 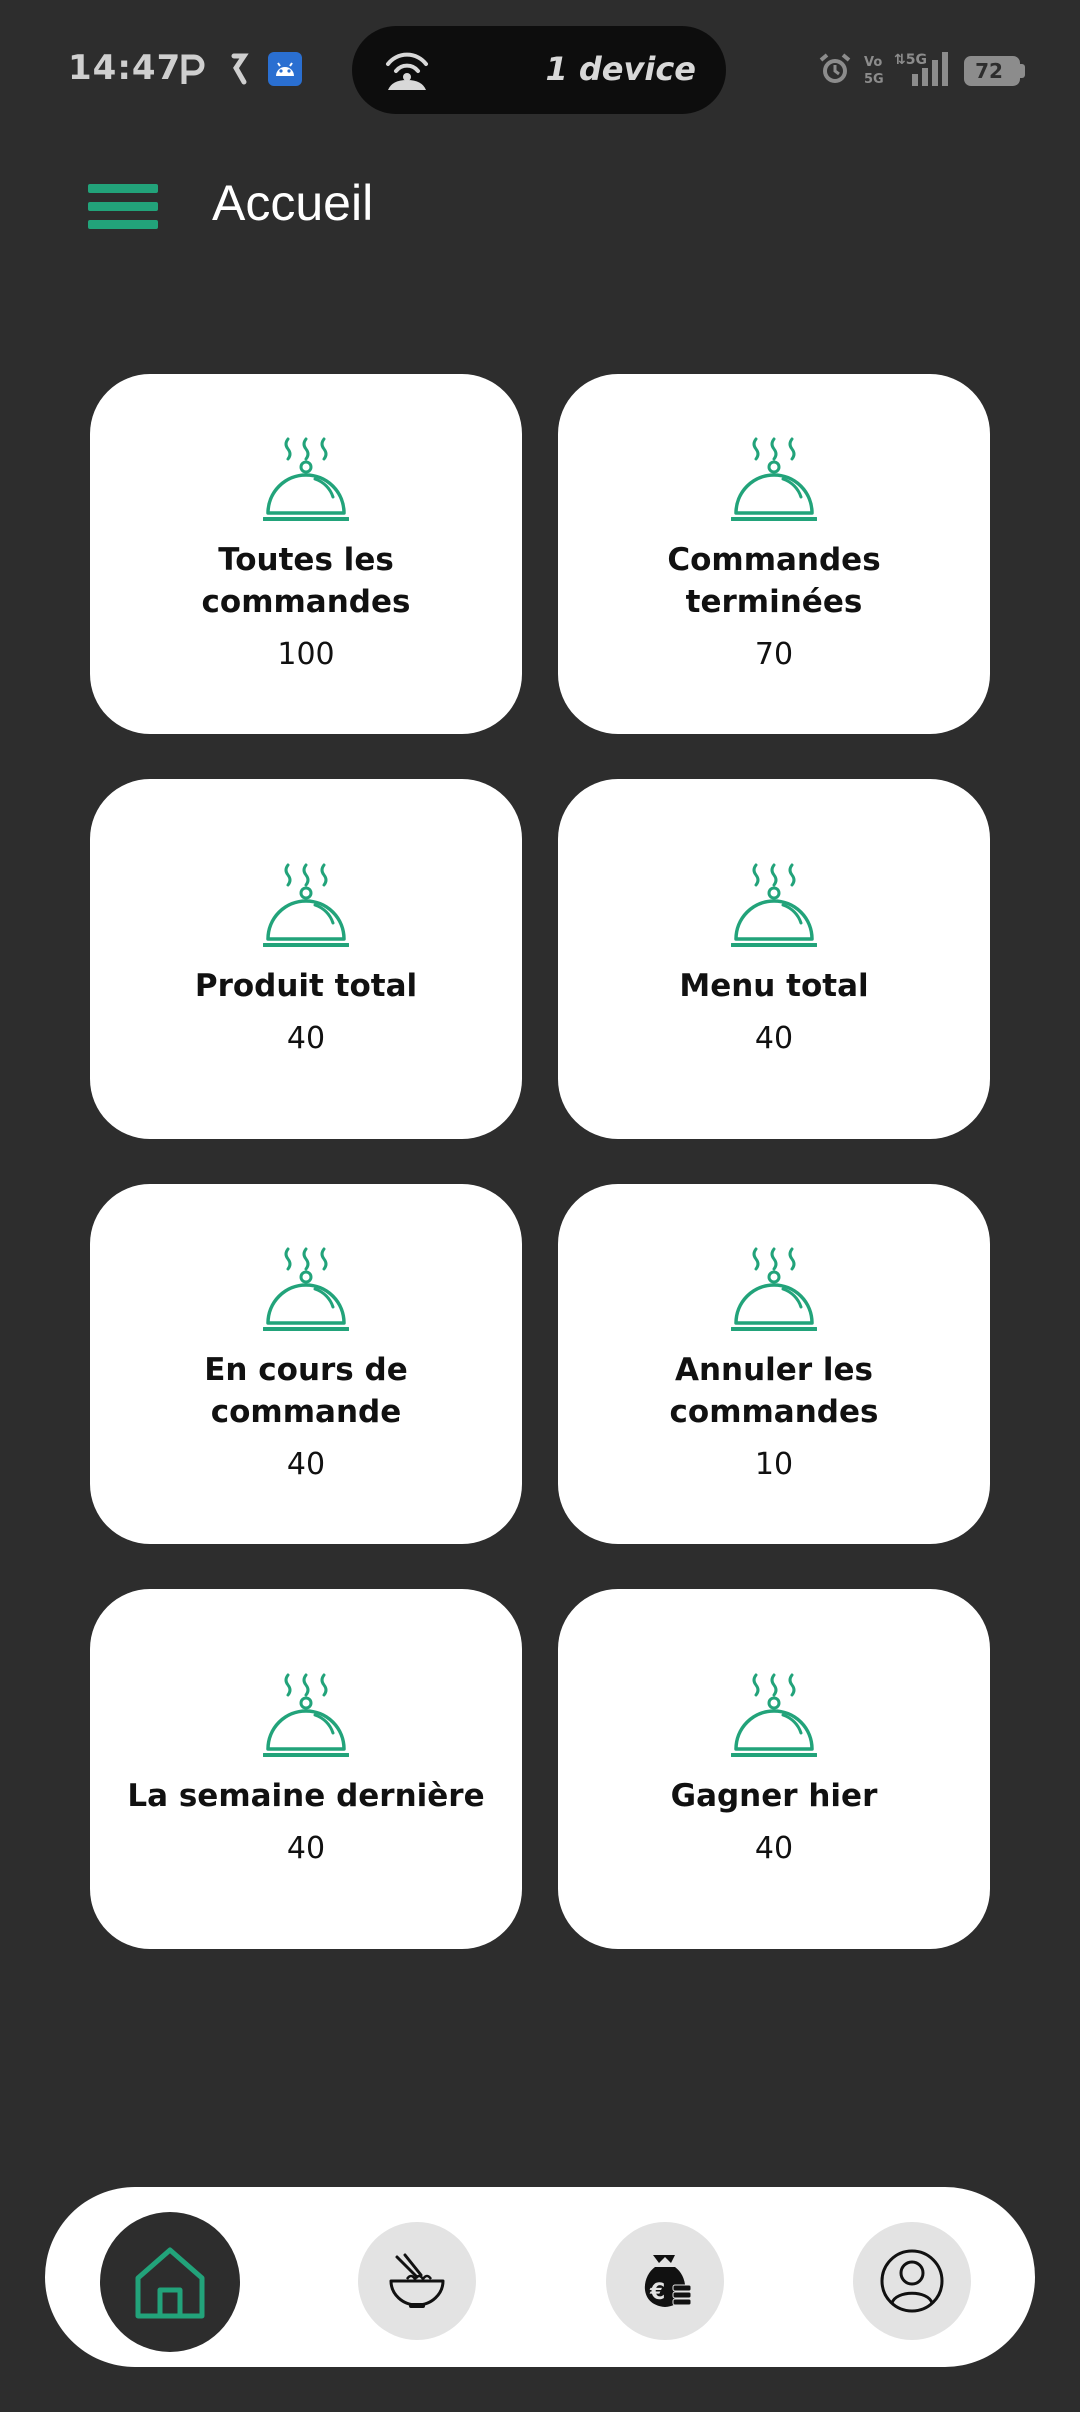 What do you see at coordinates (306, 654) in the screenshot?
I see `card-value: 100` at bounding box center [306, 654].